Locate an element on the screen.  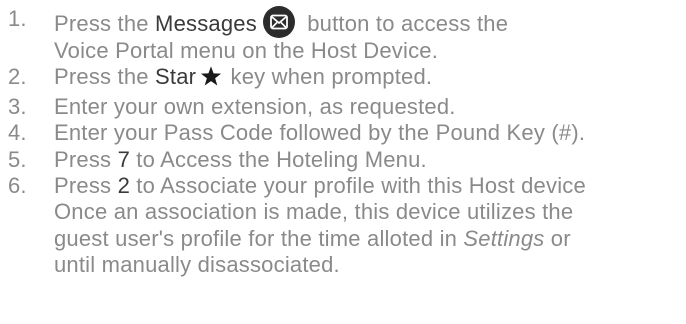
star-icon is located at coordinates (211, 79).